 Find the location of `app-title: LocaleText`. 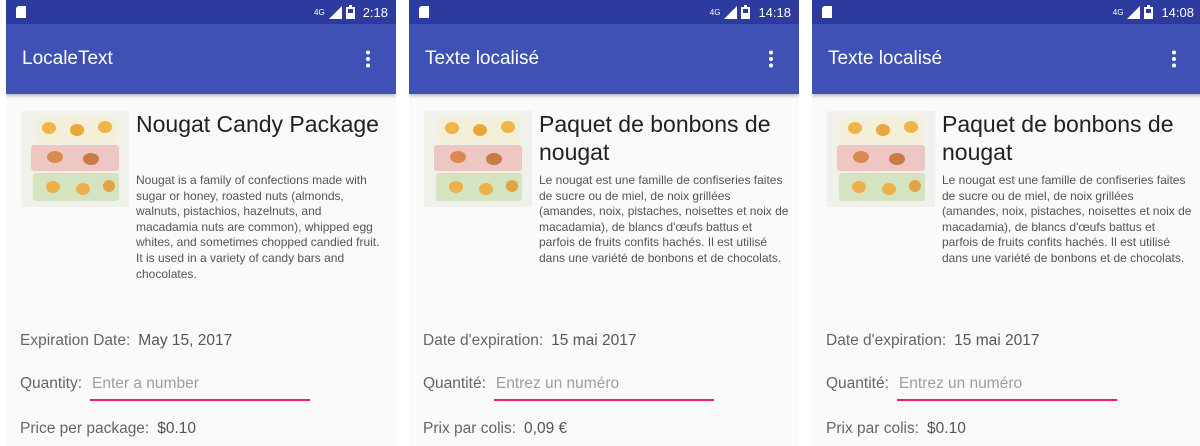

app-title: LocaleText is located at coordinates (67, 58).